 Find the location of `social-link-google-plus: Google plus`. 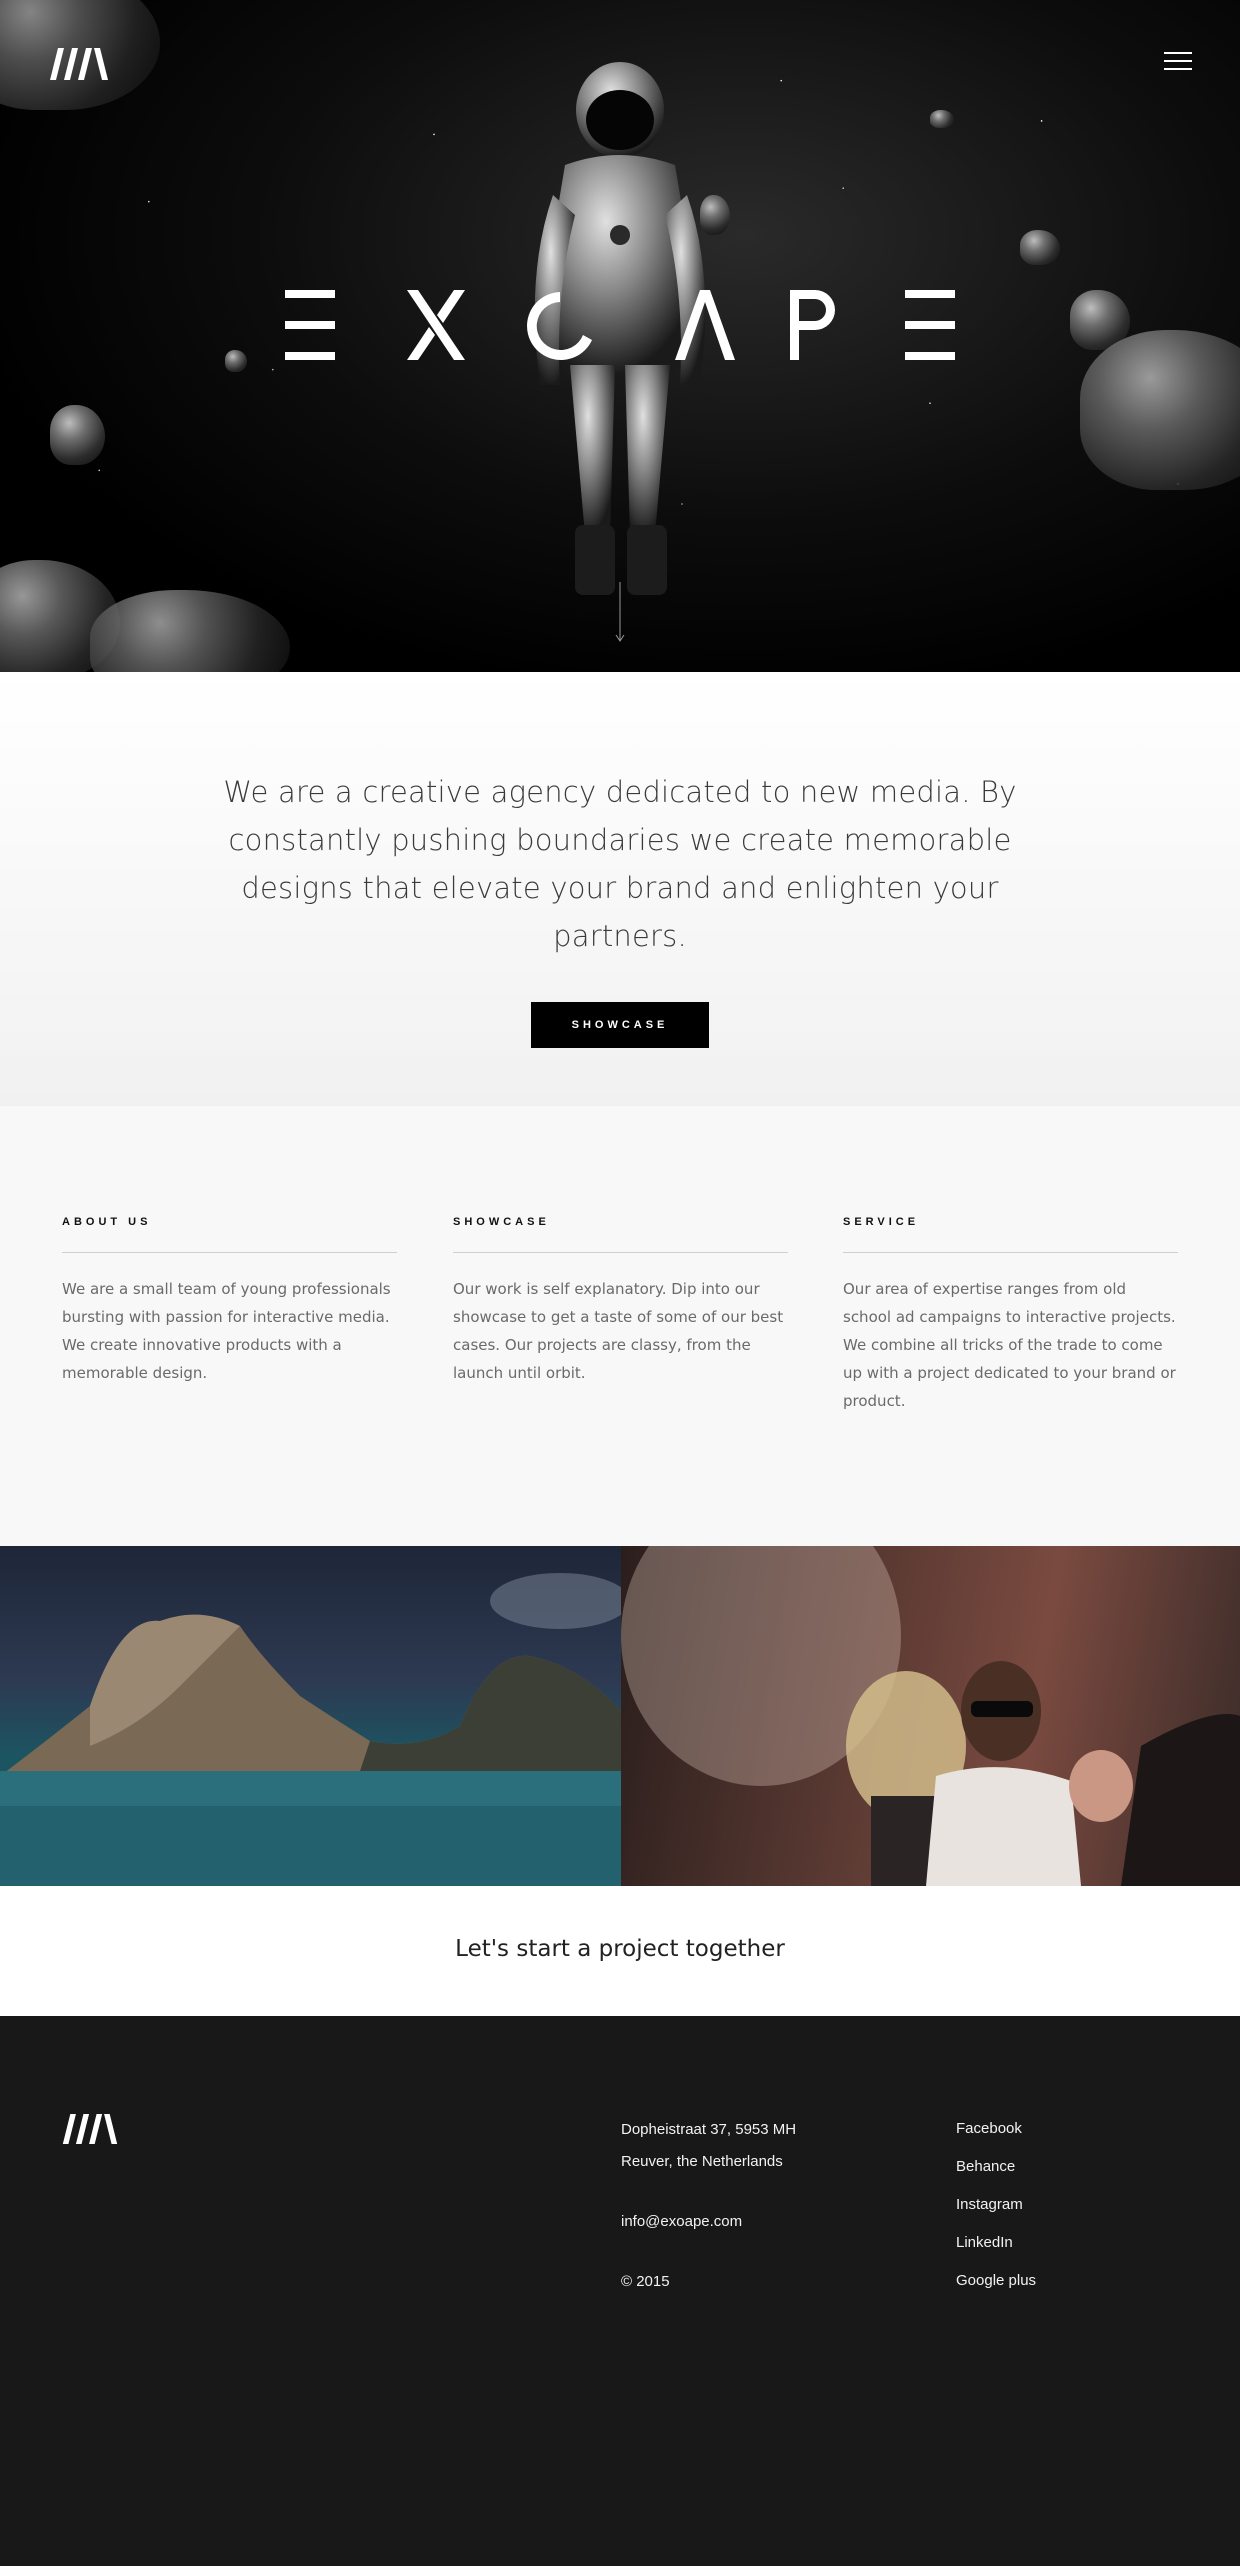

social-link-google-plus: Google plus is located at coordinates (996, 2281).